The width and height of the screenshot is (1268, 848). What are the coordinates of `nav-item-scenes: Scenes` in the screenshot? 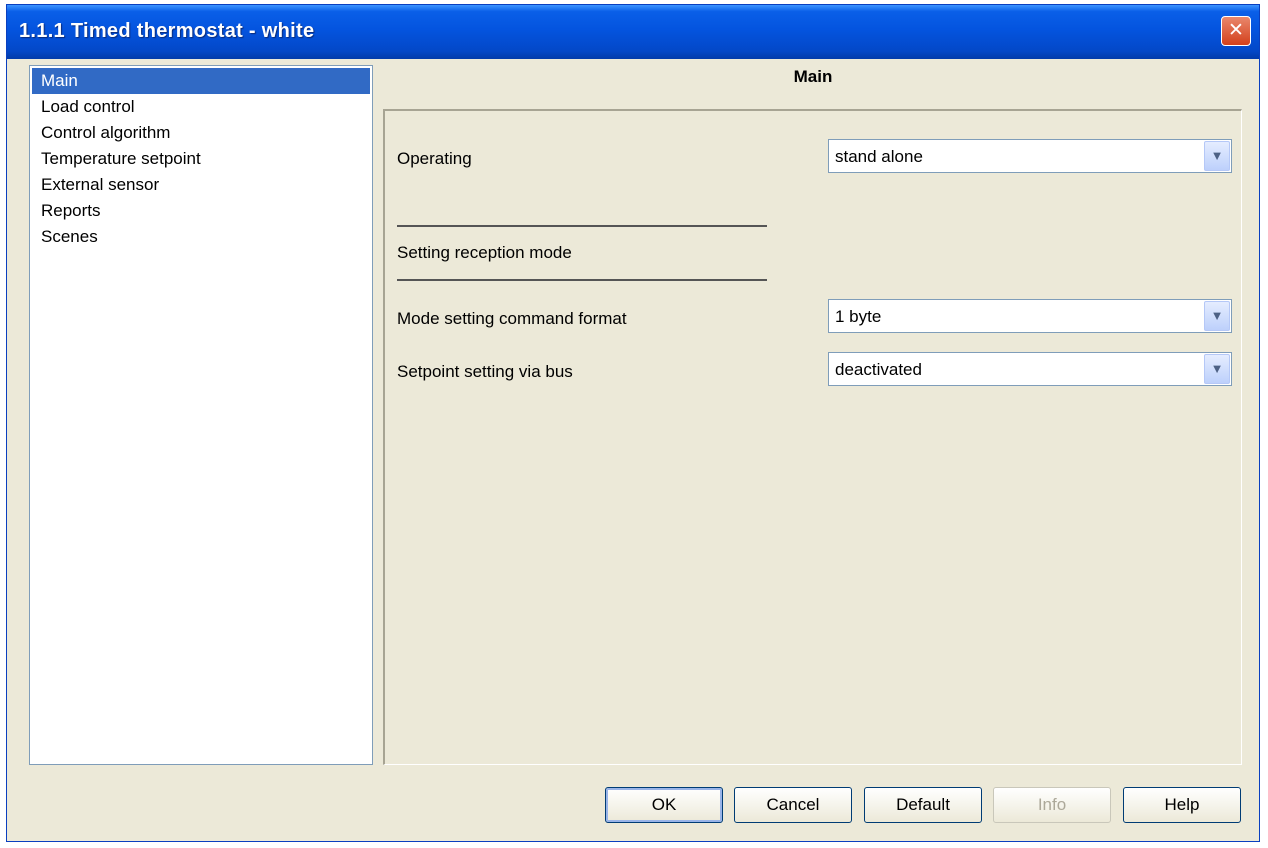 It's located at (201, 237).